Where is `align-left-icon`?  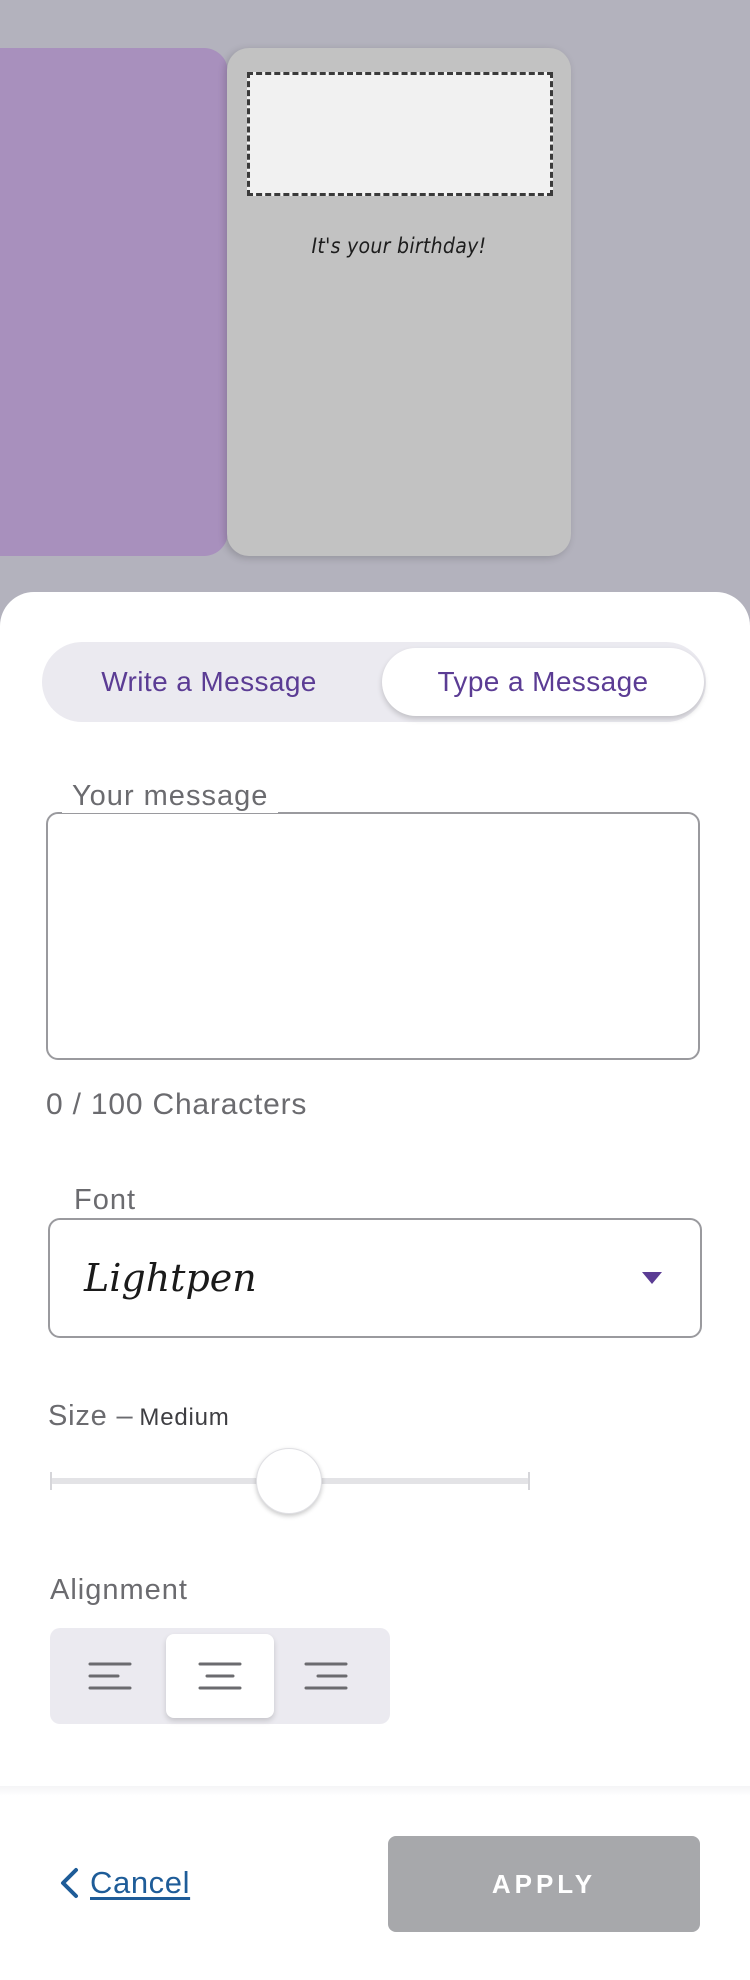
align-left-icon is located at coordinates (110, 1676).